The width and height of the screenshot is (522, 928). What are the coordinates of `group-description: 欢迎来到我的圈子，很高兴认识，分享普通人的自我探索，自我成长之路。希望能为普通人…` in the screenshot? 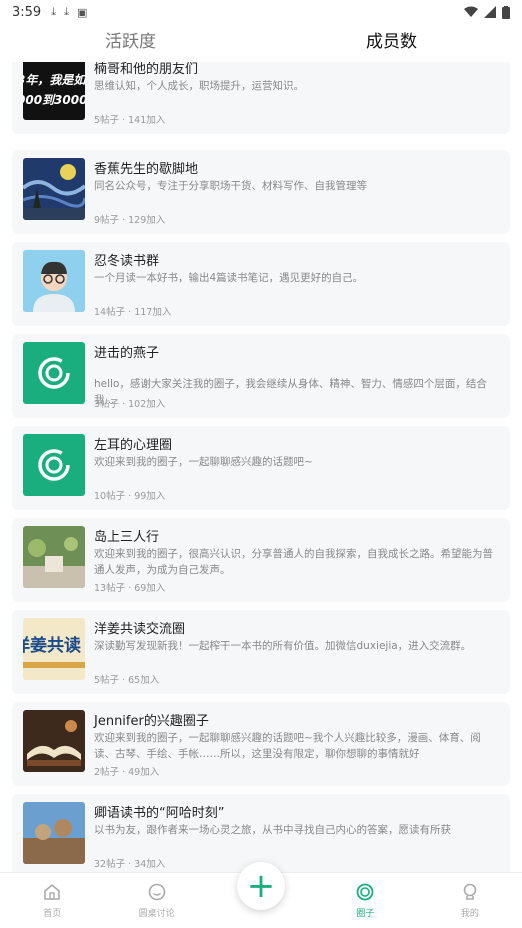 It's located at (293, 562).